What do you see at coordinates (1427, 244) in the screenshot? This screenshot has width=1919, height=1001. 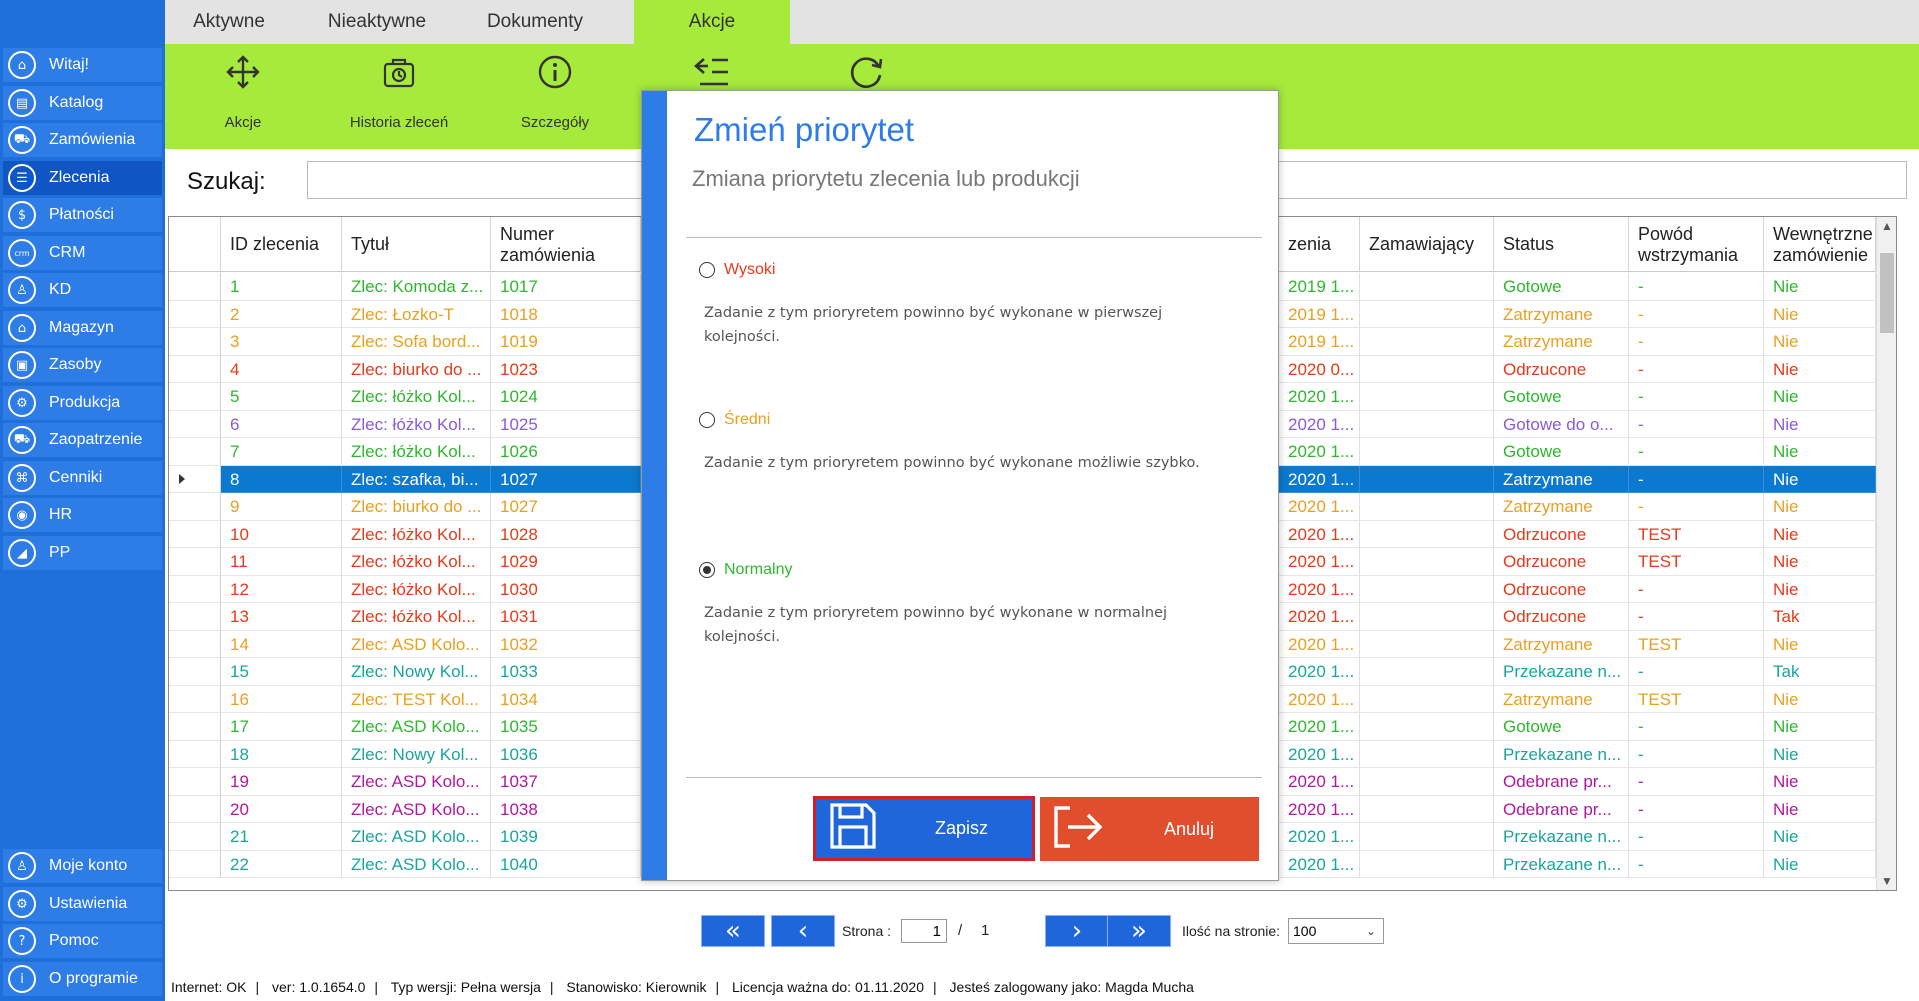 I see `column-header-client: Zamawiający` at bounding box center [1427, 244].